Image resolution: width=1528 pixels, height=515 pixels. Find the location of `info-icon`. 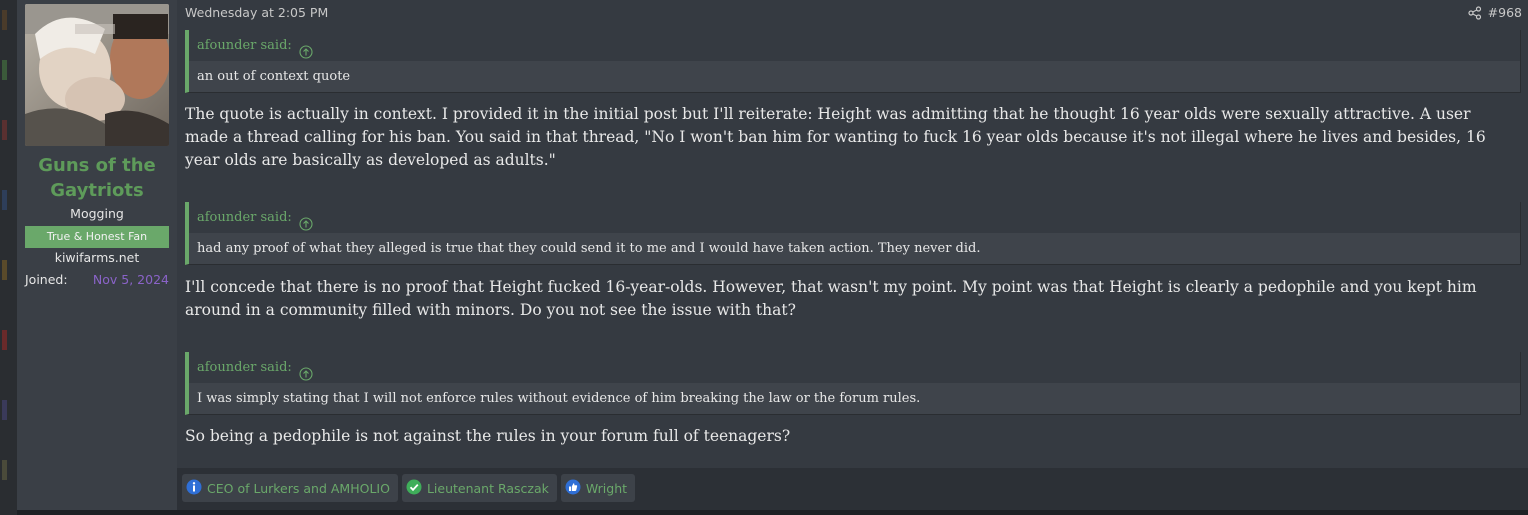

info-icon is located at coordinates (196, 488).